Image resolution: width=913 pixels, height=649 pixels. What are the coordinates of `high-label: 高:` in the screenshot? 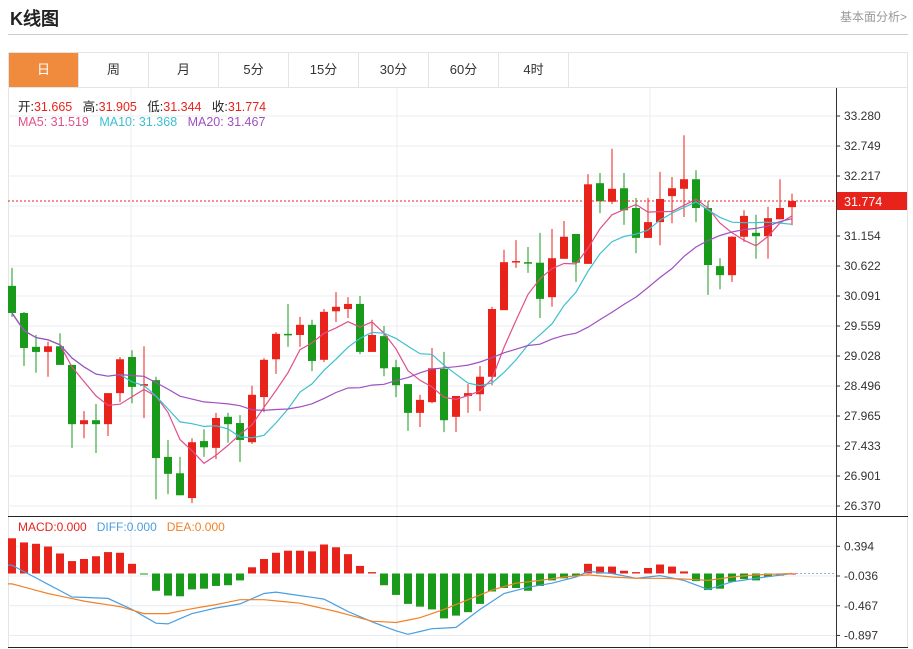 It's located at (90, 107).